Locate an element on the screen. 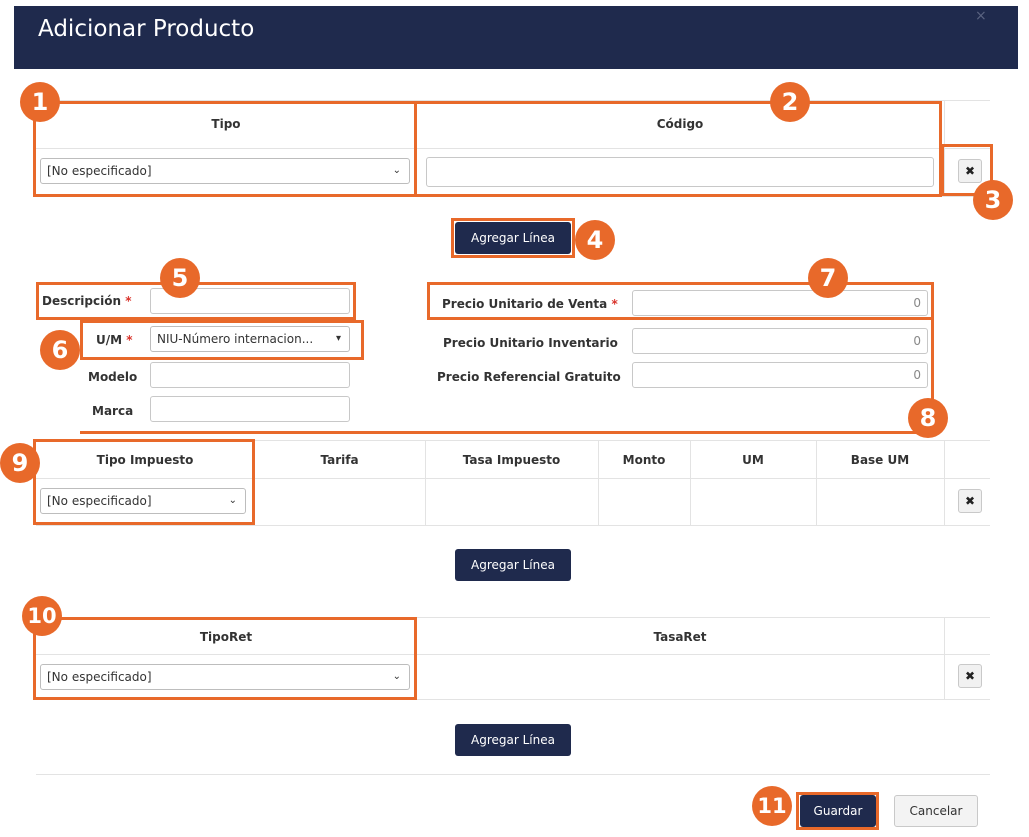 This screenshot has height=837, width=1029. annotation-badge-1: 1 is located at coordinates (40, 102).